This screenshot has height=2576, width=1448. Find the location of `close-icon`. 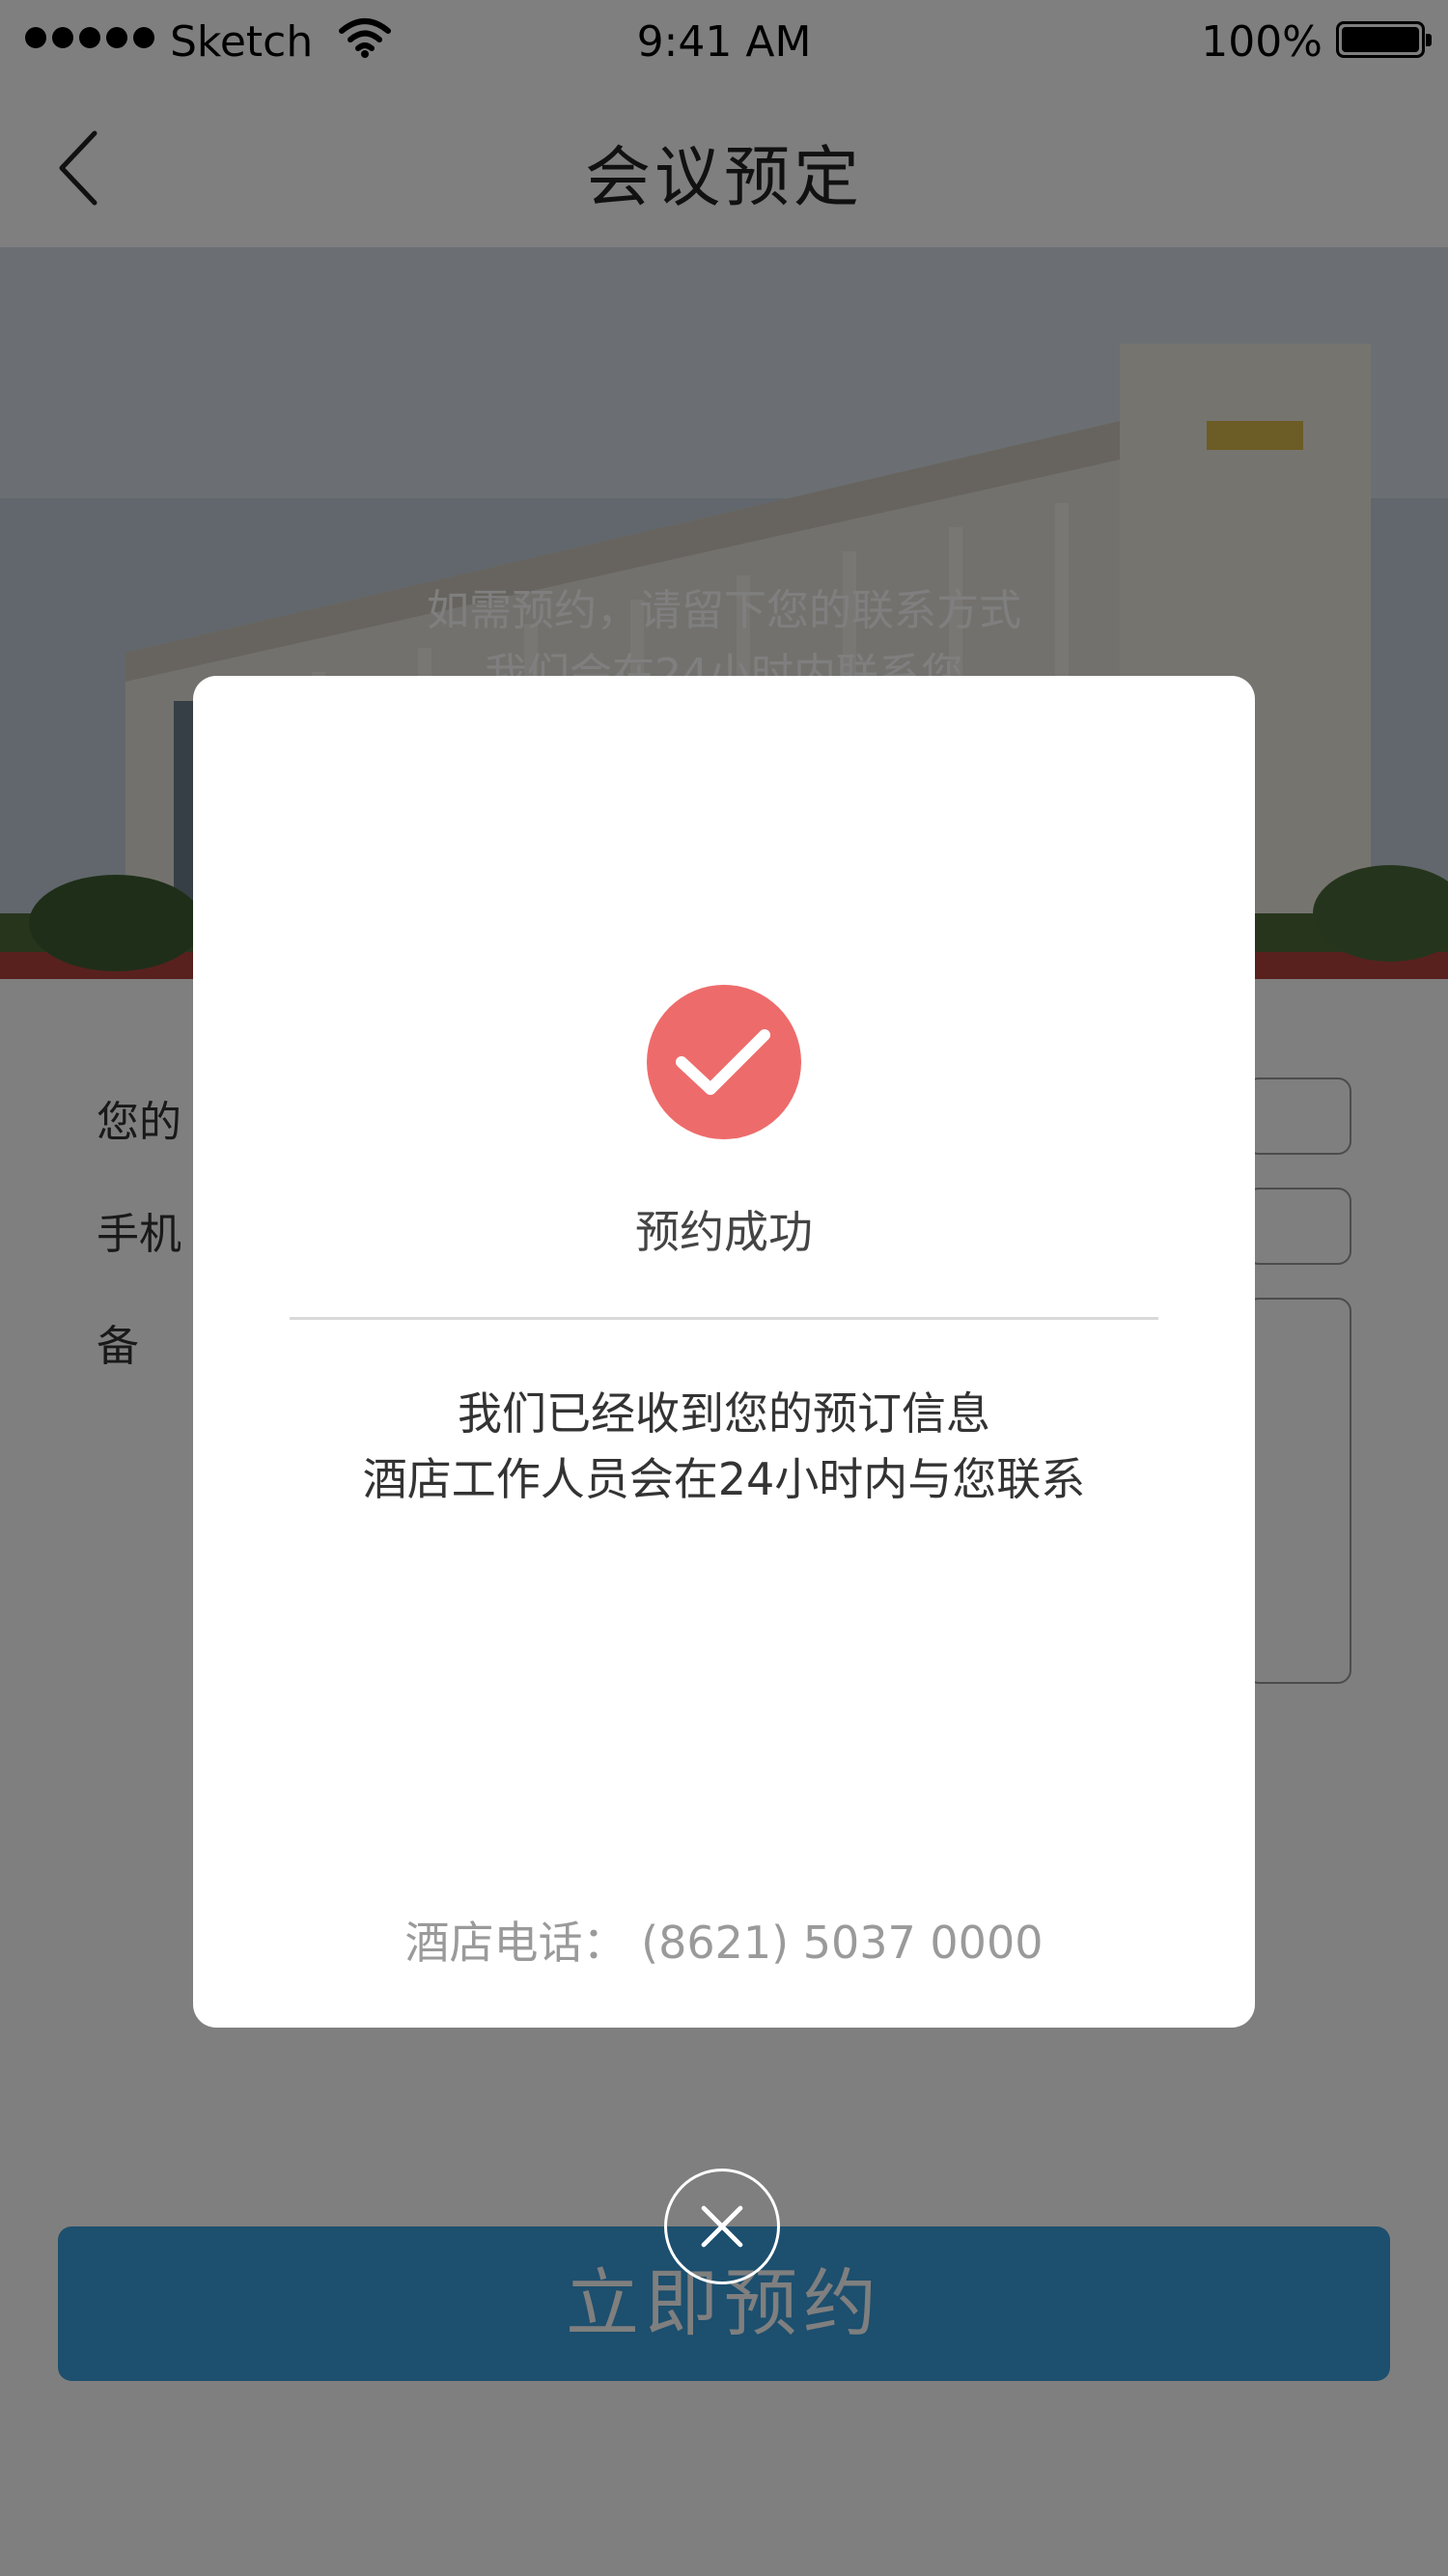

close-icon is located at coordinates (722, 2227).